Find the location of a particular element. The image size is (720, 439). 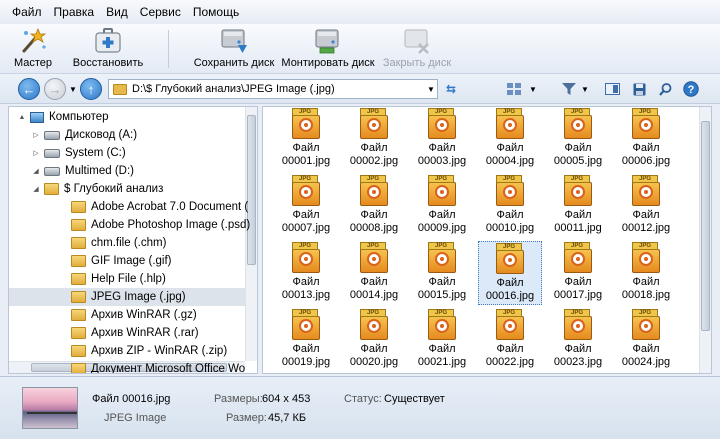

expand-toggle-icon: ▲ is located at coordinates (22, 117).